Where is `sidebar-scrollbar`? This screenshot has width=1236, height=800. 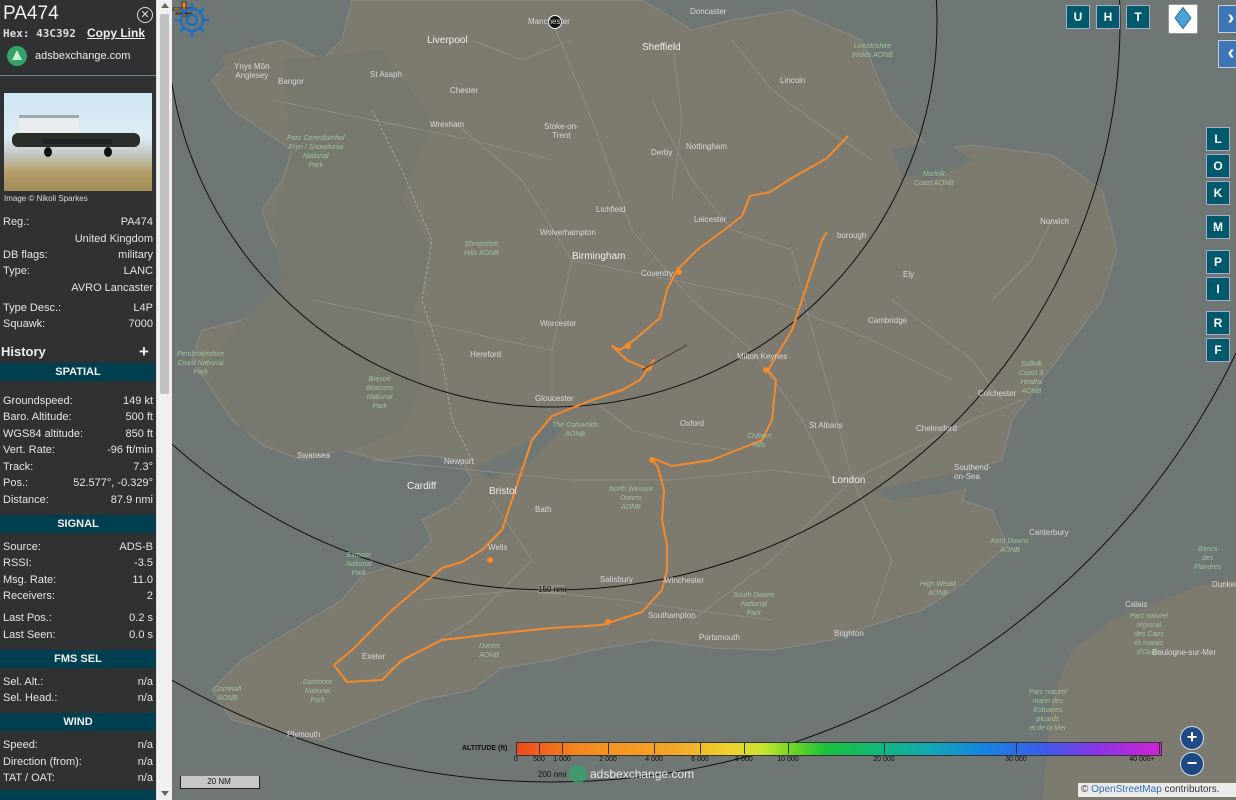
sidebar-scrollbar is located at coordinates (164, 400).